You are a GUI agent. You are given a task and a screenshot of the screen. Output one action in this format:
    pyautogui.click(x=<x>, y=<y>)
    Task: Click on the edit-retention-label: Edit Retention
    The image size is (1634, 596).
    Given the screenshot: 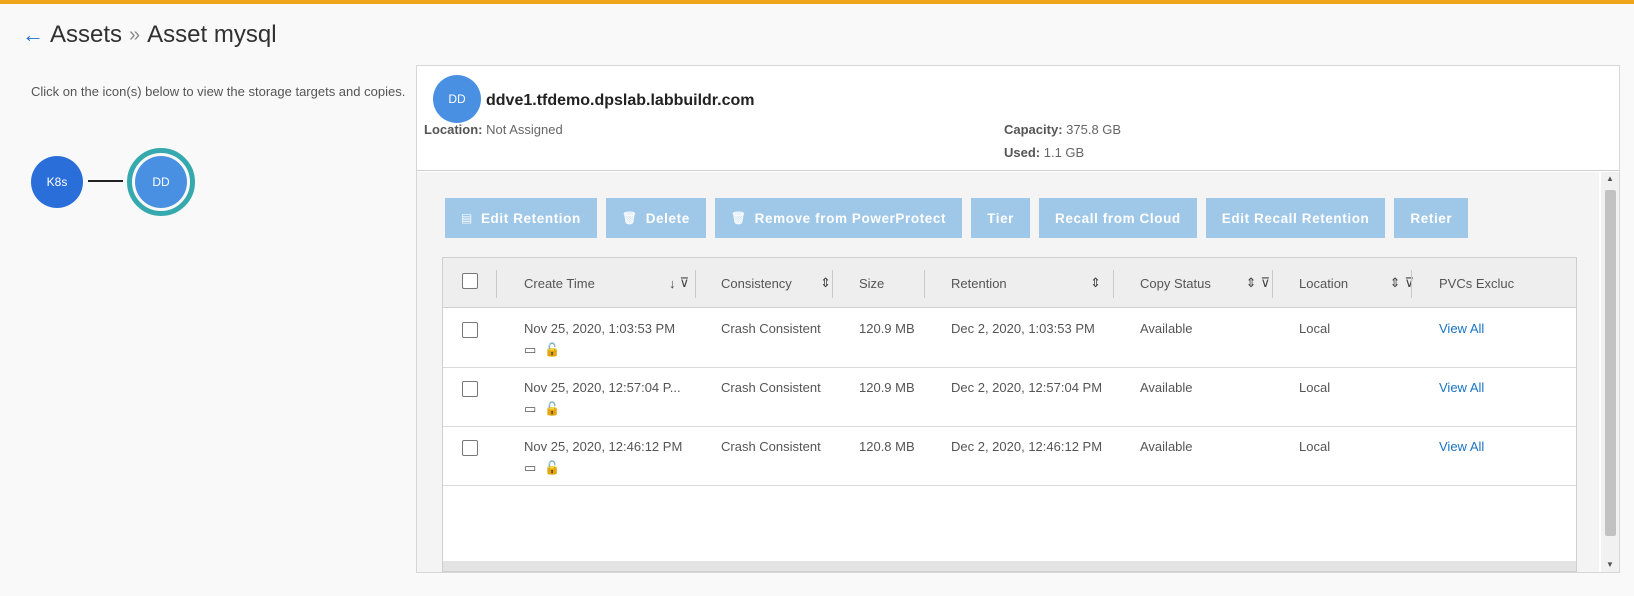 What is the action you would take?
    pyautogui.click(x=530, y=218)
    